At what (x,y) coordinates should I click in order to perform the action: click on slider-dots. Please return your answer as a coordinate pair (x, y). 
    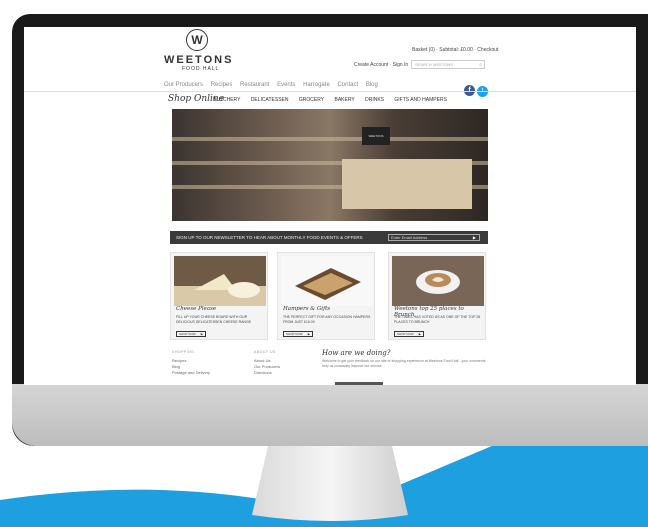
    Looking at the image, I should click on (469, 216).